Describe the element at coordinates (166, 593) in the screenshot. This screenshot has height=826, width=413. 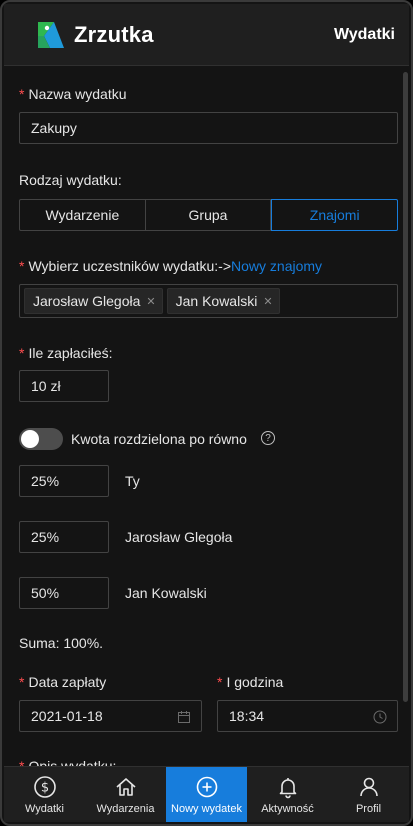
I see `share-person-label: Jan Kowalski` at that location.